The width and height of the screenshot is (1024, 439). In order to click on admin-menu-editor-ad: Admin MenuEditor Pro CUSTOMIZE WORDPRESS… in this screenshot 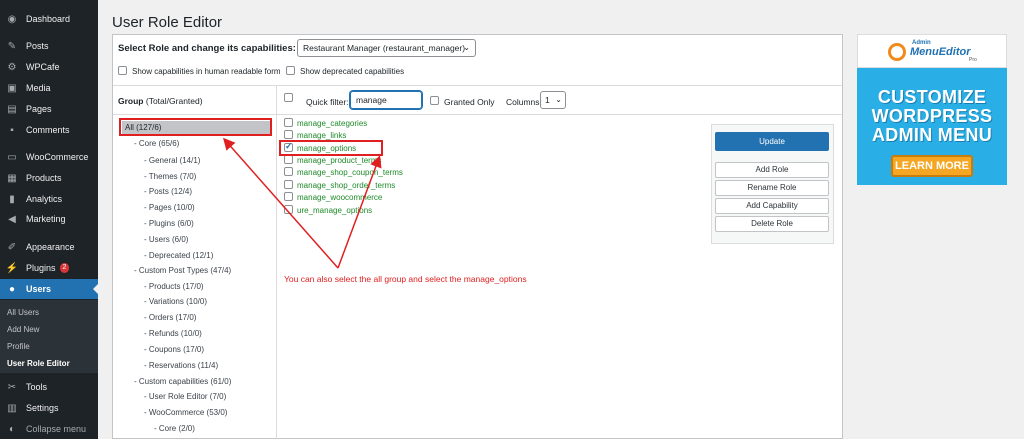, I will do `click(932, 109)`.